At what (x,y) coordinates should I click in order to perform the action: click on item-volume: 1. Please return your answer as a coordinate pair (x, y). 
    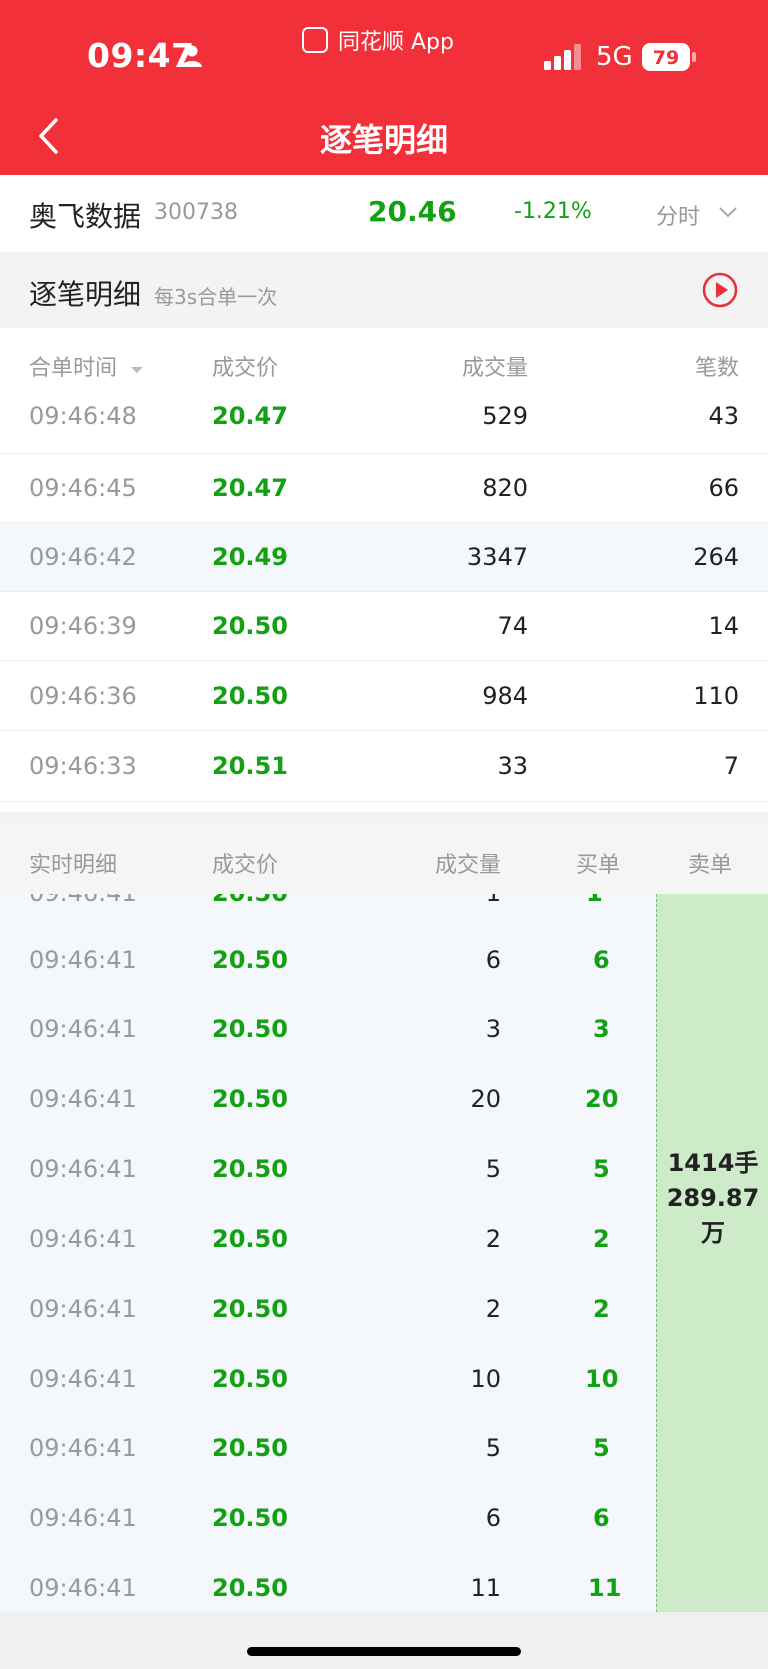
    Looking at the image, I should click on (493, 900).